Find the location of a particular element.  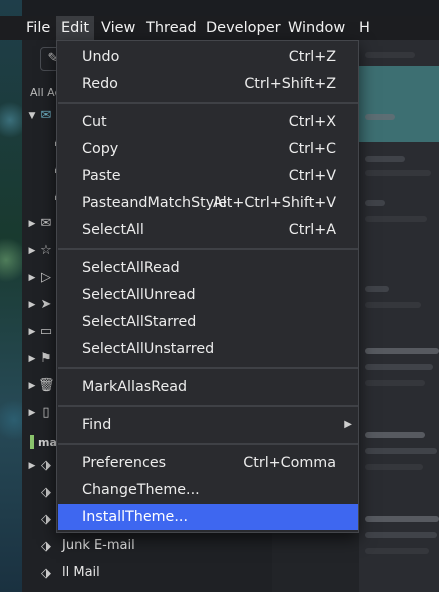

menu-edit: Edit is located at coordinates (75, 28).